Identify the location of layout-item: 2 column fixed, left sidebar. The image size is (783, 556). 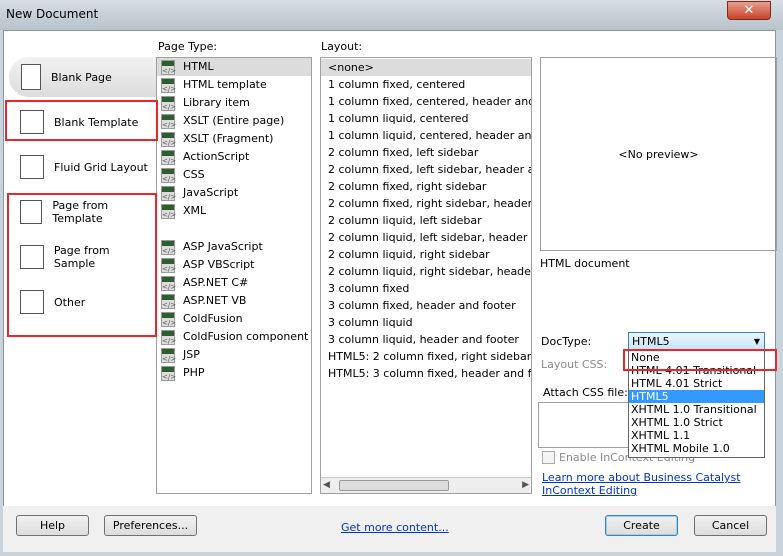
(426, 152).